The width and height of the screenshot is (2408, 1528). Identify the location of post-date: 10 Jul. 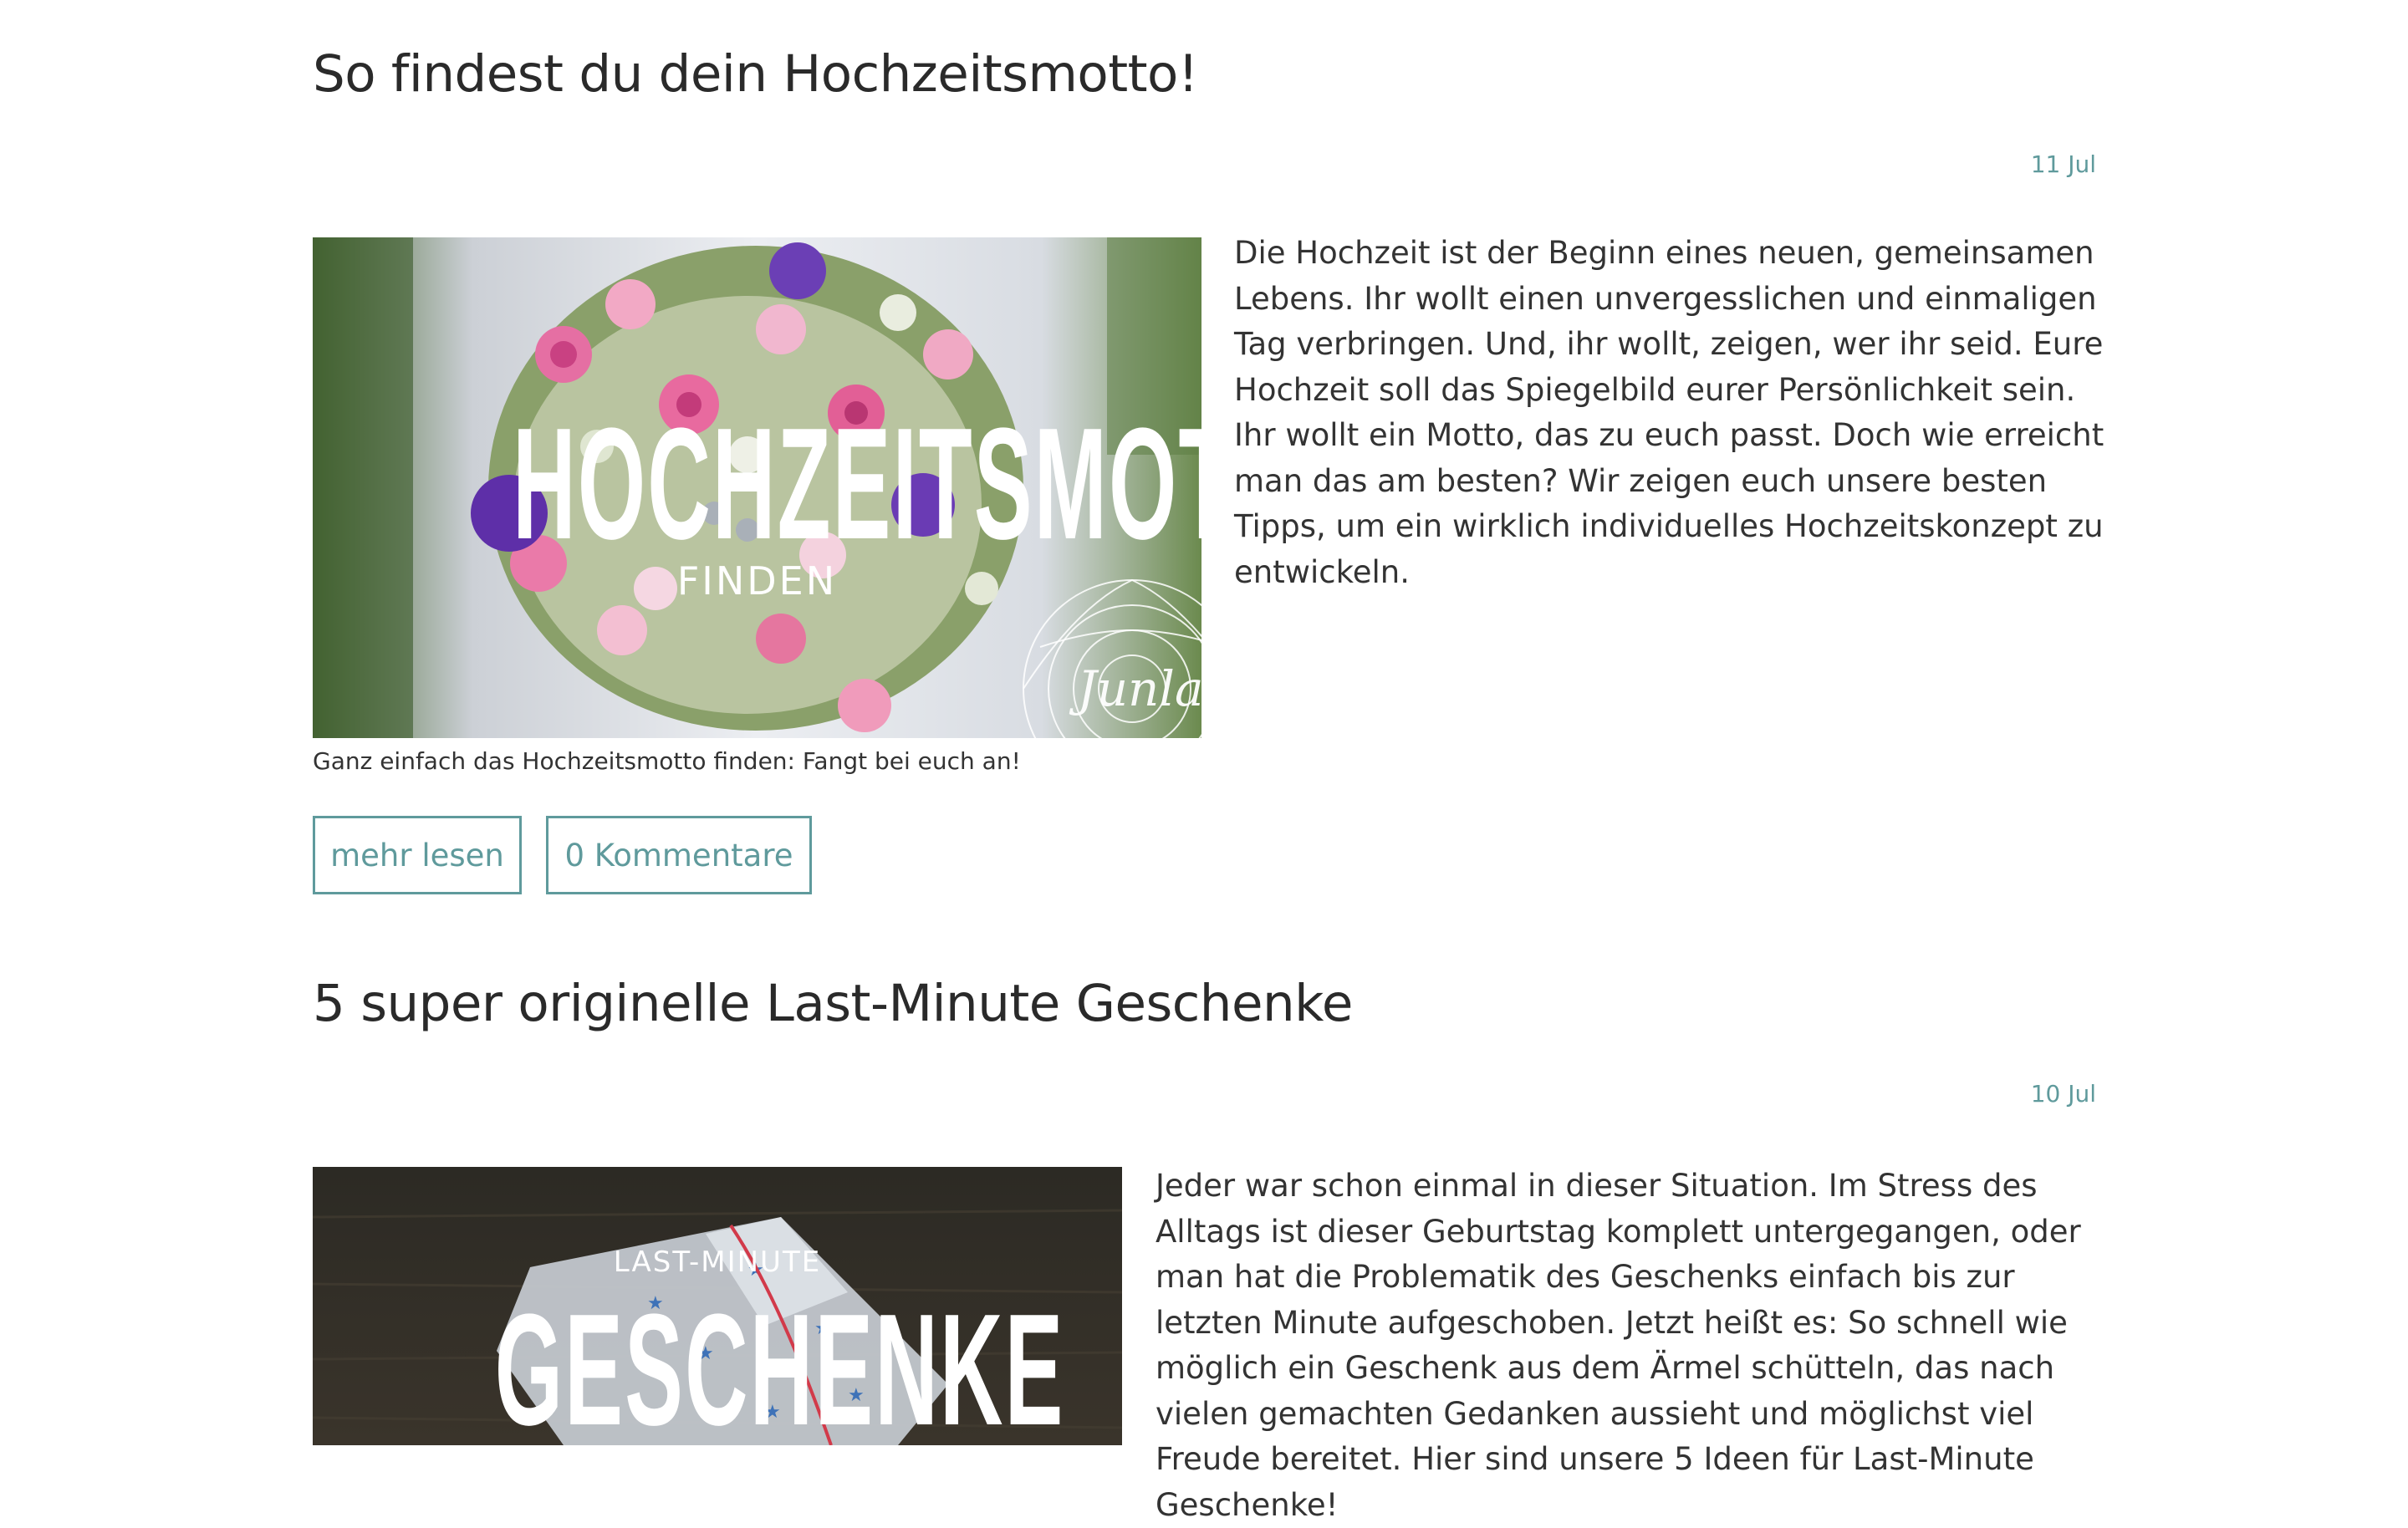
(2063, 1094).